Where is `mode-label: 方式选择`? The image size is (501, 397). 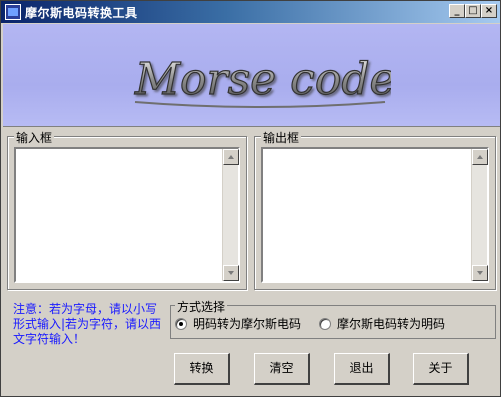
mode-label: 方式选择 is located at coordinates (201, 306).